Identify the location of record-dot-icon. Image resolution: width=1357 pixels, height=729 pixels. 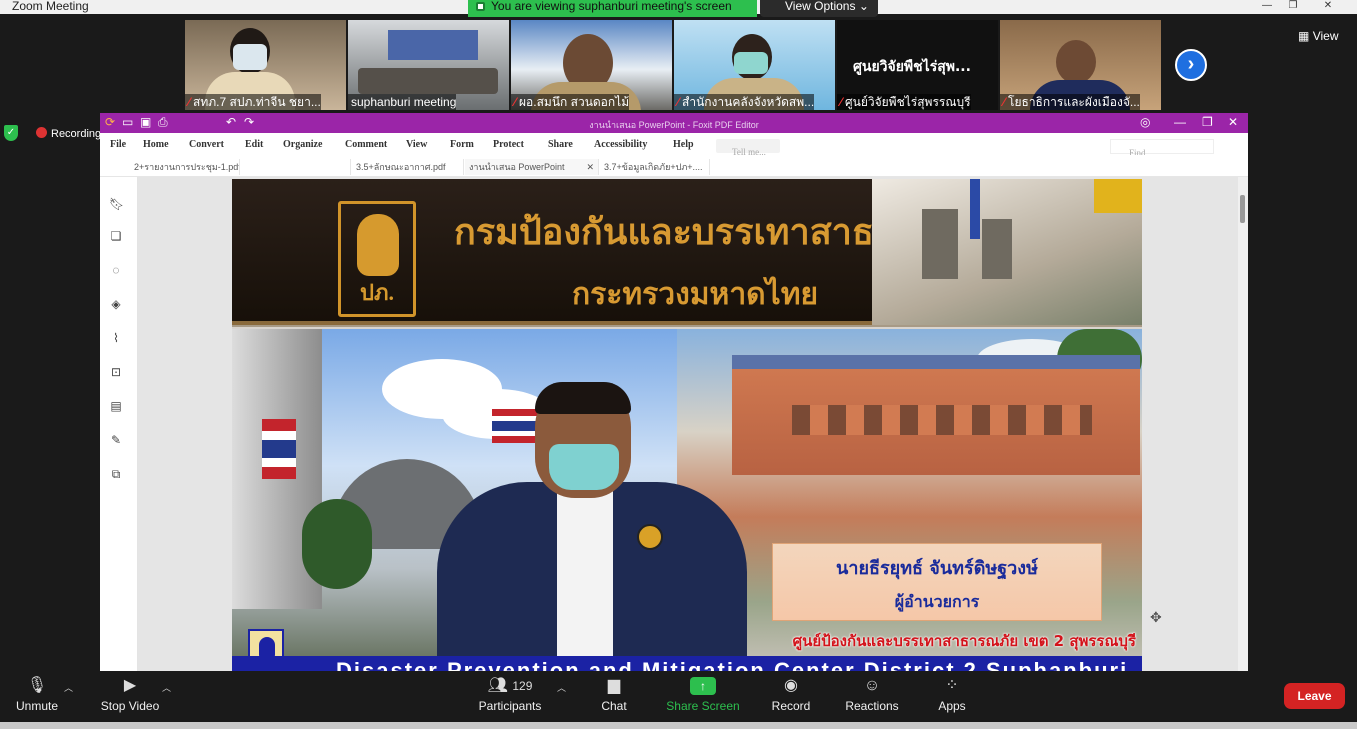
(41, 132).